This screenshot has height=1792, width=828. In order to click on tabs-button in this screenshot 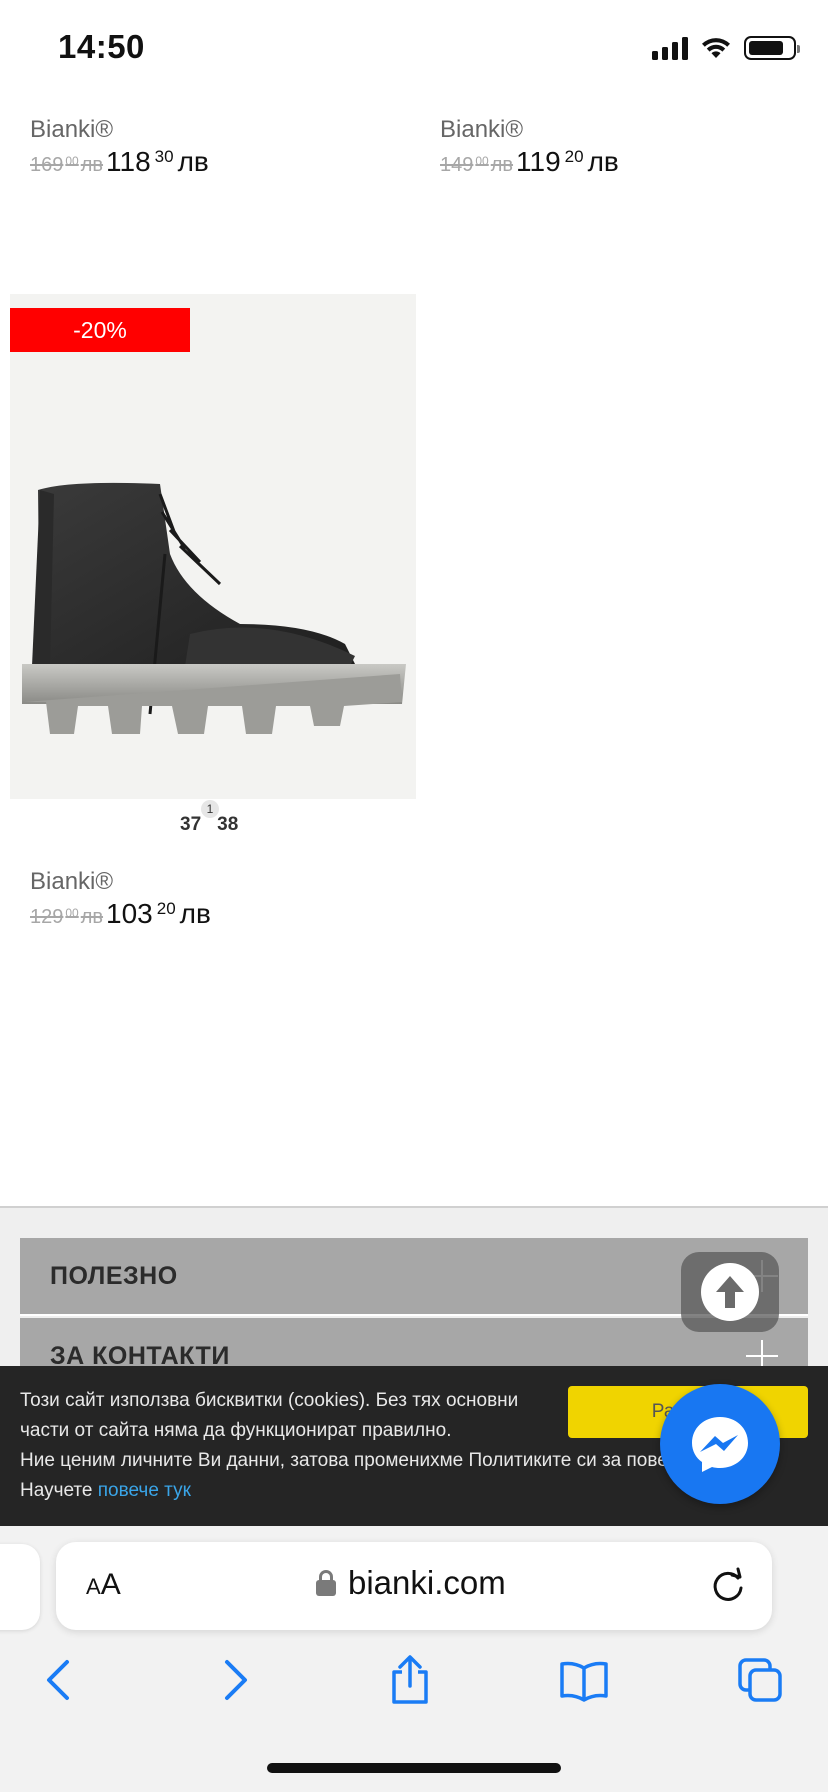, I will do `click(760, 1680)`.